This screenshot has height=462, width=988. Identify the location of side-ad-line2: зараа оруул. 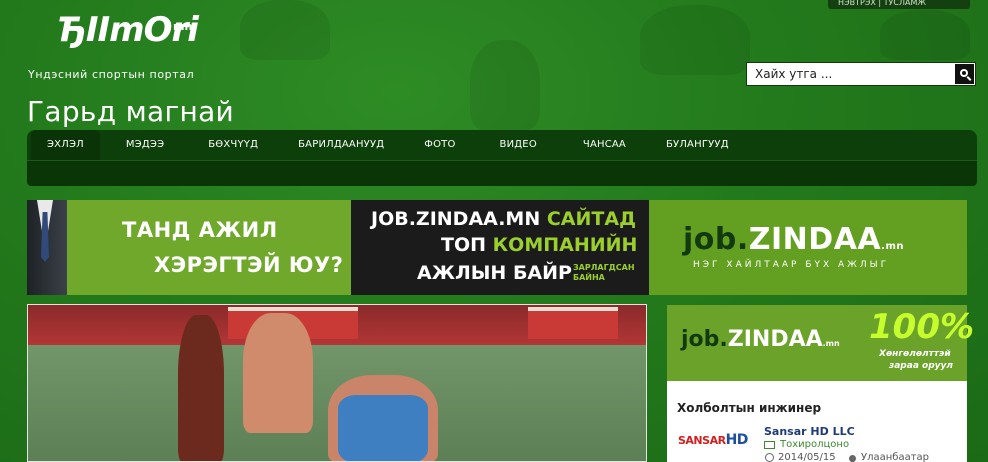
(921, 366).